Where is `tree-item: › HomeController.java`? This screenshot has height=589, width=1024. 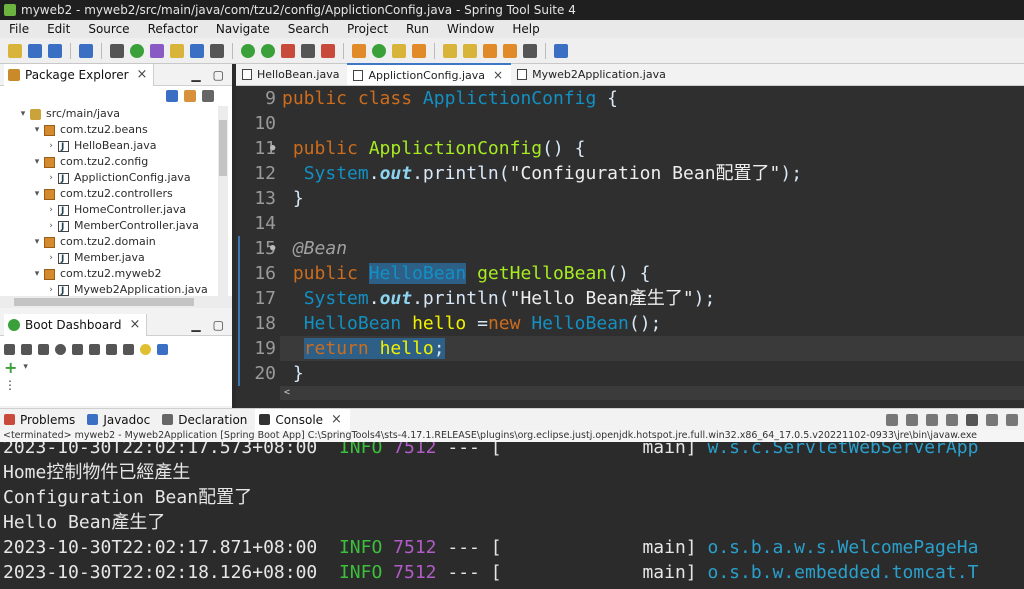
tree-item: › HomeController.java is located at coordinates (109, 210).